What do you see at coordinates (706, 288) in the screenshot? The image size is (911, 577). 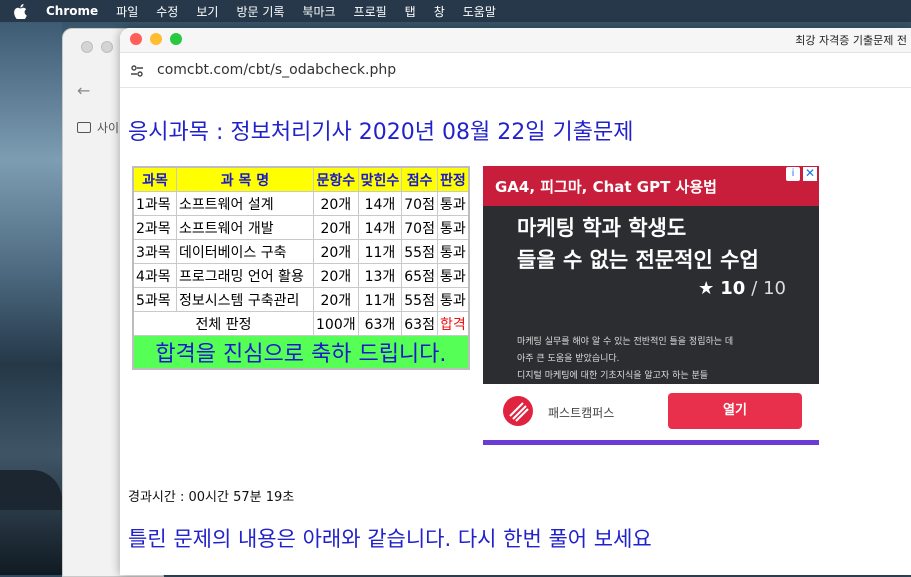 I see `star-icon: ★` at bounding box center [706, 288].